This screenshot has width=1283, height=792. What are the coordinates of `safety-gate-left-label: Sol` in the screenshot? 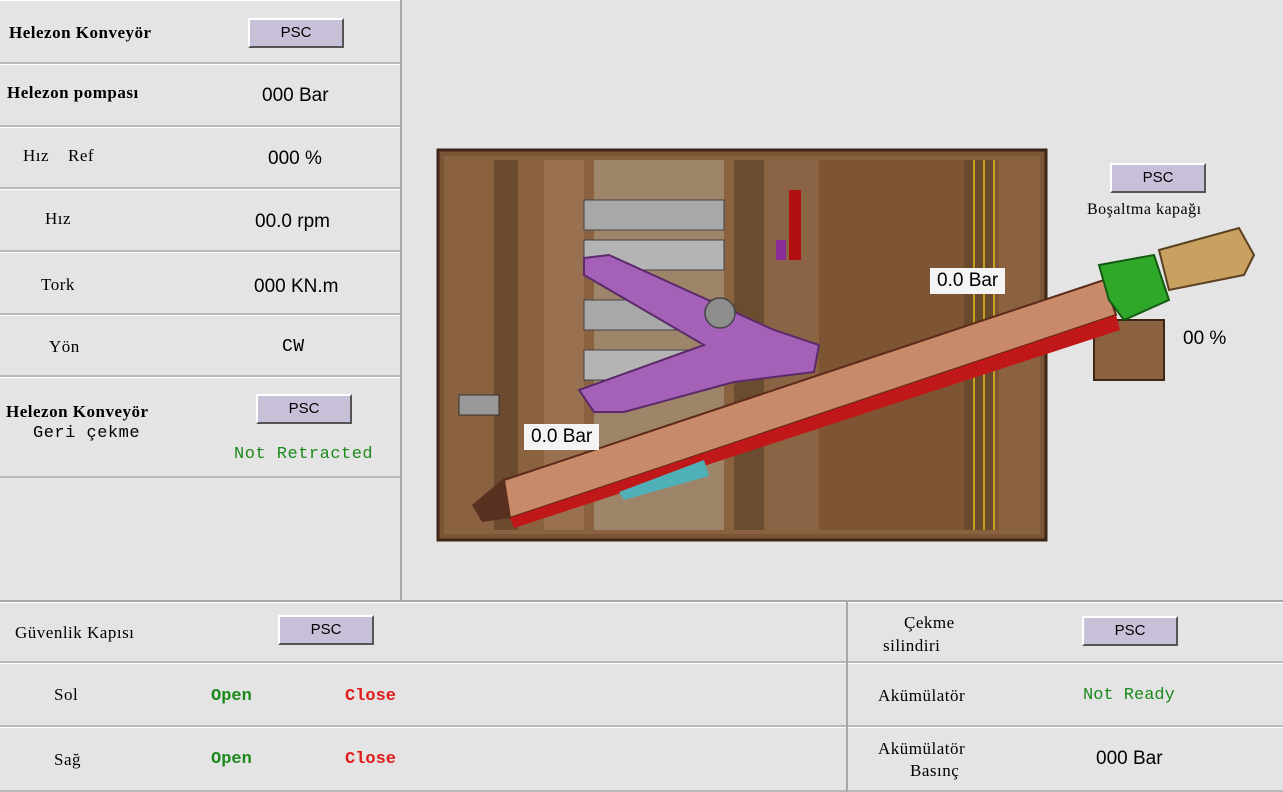 It's located at (66, 694).